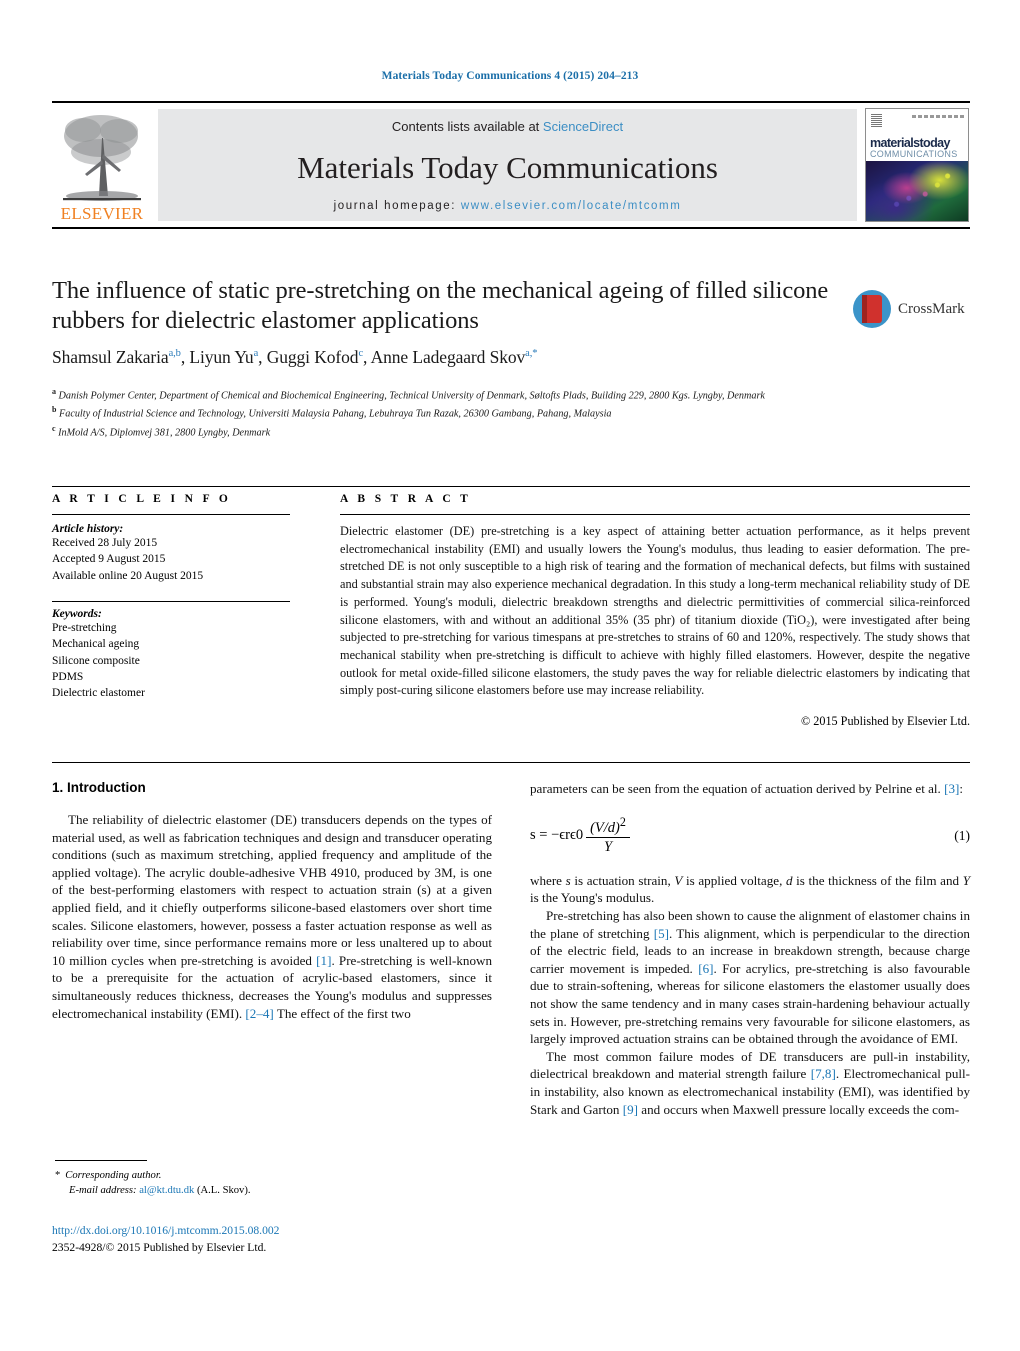  What do you see at coordinates (171, 514) in the screenshot?
I see `article-info-rule` at bounding box center [171, 514].